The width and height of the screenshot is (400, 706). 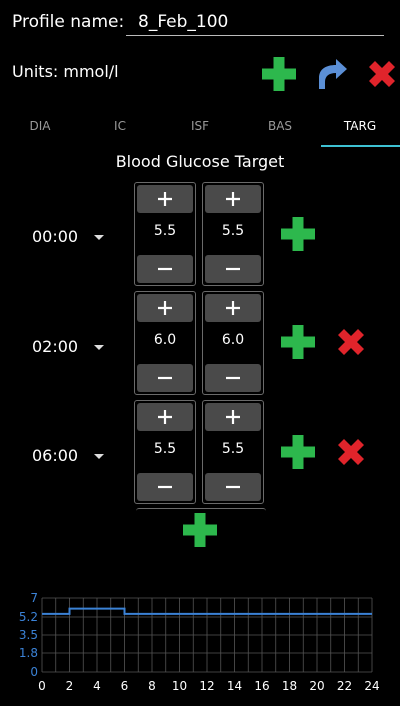 I want to click on high-target-spinner: 6.0, so click(x=233, y=343).